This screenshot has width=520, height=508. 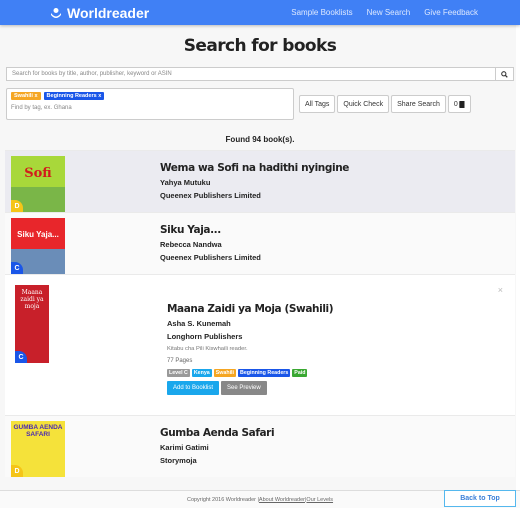 I want to click on book-pages: 77 Pages, so click(x=180, y=361).